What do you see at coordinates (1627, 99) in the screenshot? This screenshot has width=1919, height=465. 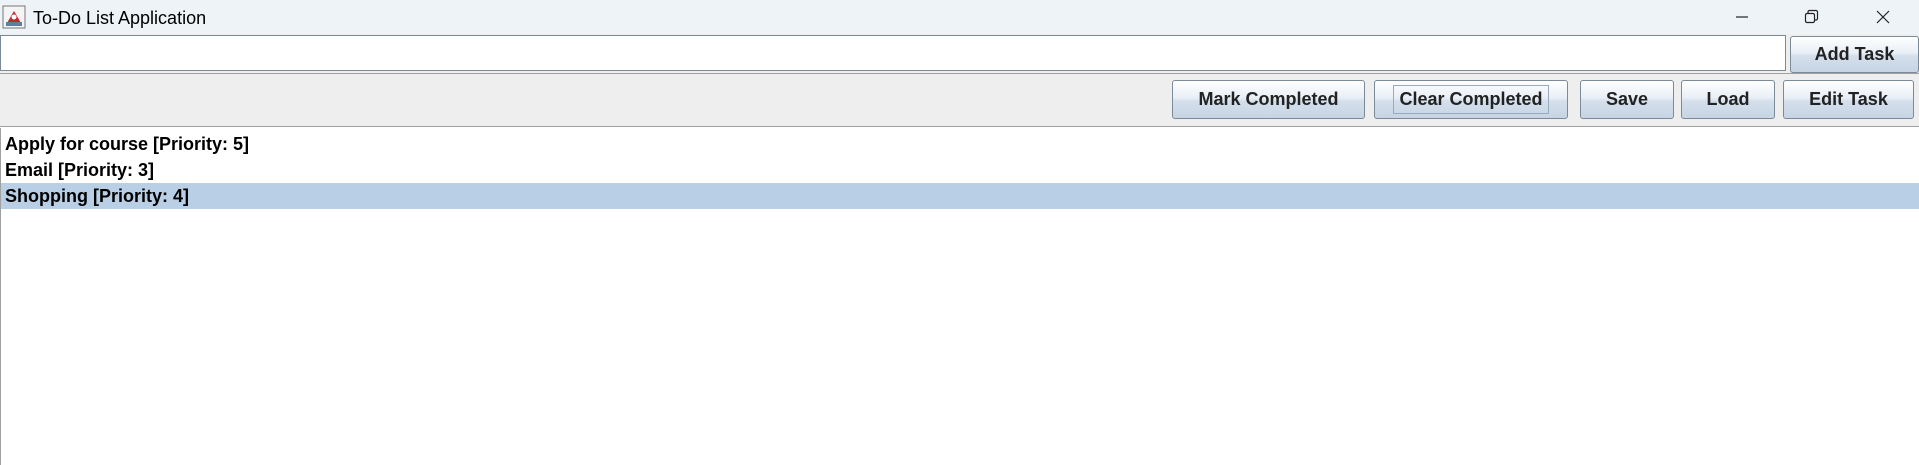 I see `save-button: Save` at bounding box center [1627, 99].